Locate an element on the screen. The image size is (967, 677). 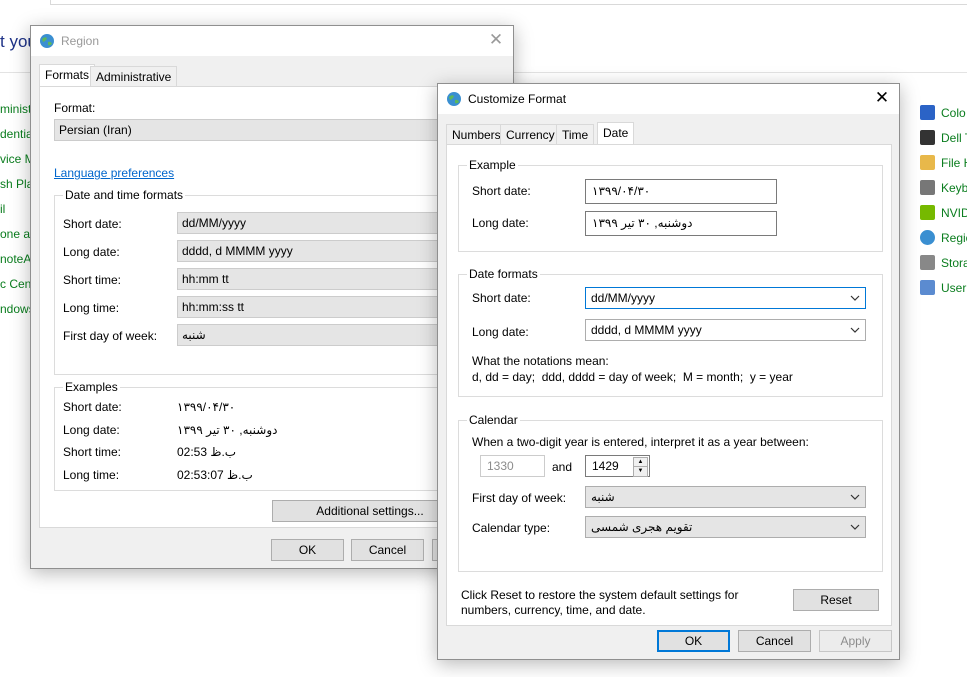
control-panel-item: ndows is located at coordinates (17, 312).